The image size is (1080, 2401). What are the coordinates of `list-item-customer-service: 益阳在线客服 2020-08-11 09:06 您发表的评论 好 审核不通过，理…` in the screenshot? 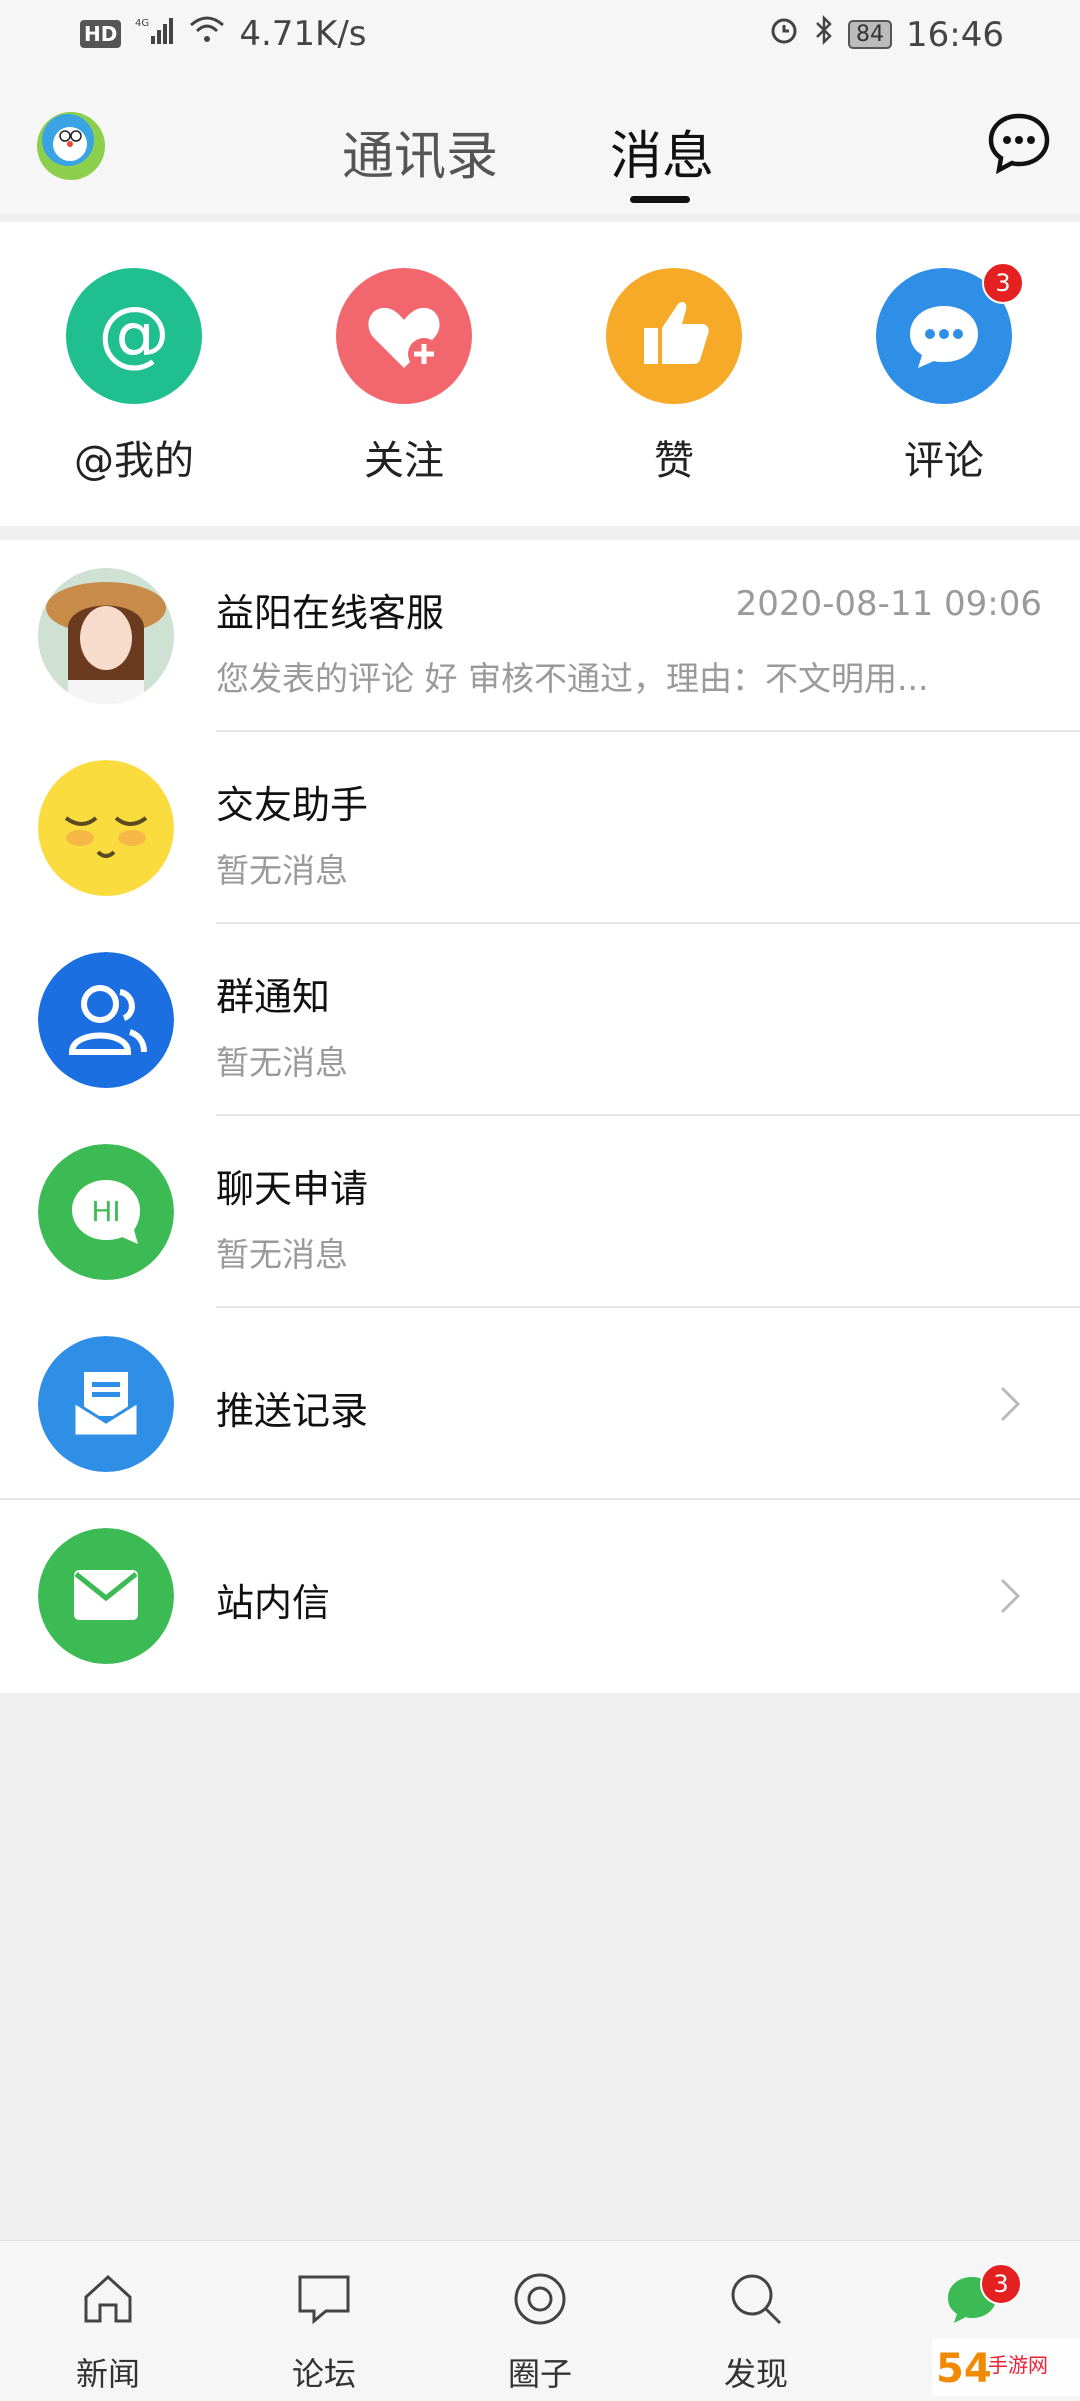 It's located at (540, 636).